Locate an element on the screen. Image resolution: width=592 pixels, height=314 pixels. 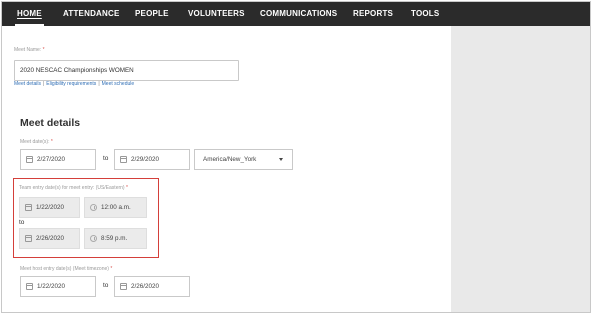
nav-tools: TOOLS is located at coordinates (425, 14).